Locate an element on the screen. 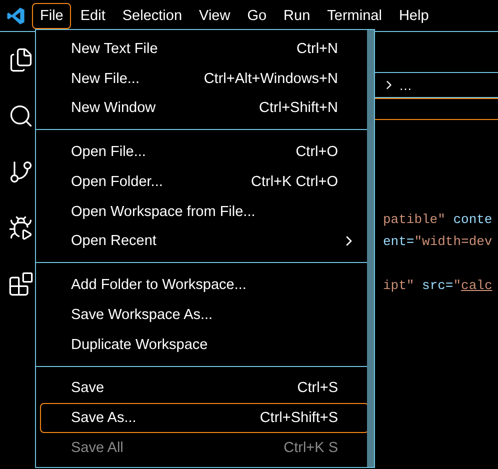 This screenshot has width=498, height=469. menu-title: Edit is located at coordinates (93, 15).